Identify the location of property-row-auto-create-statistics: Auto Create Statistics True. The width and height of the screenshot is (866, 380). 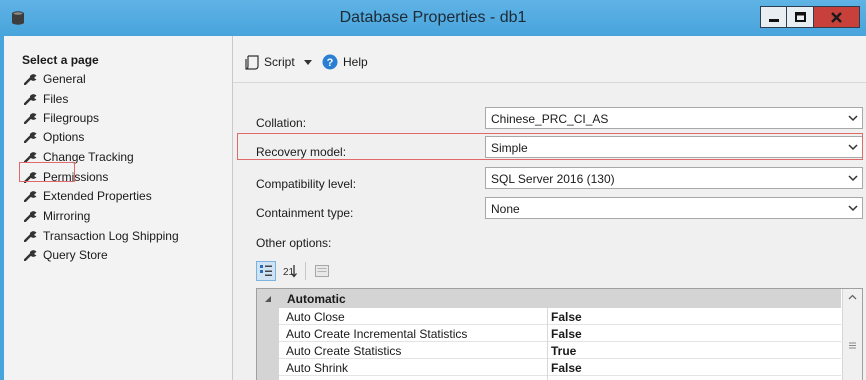
(560, 350).